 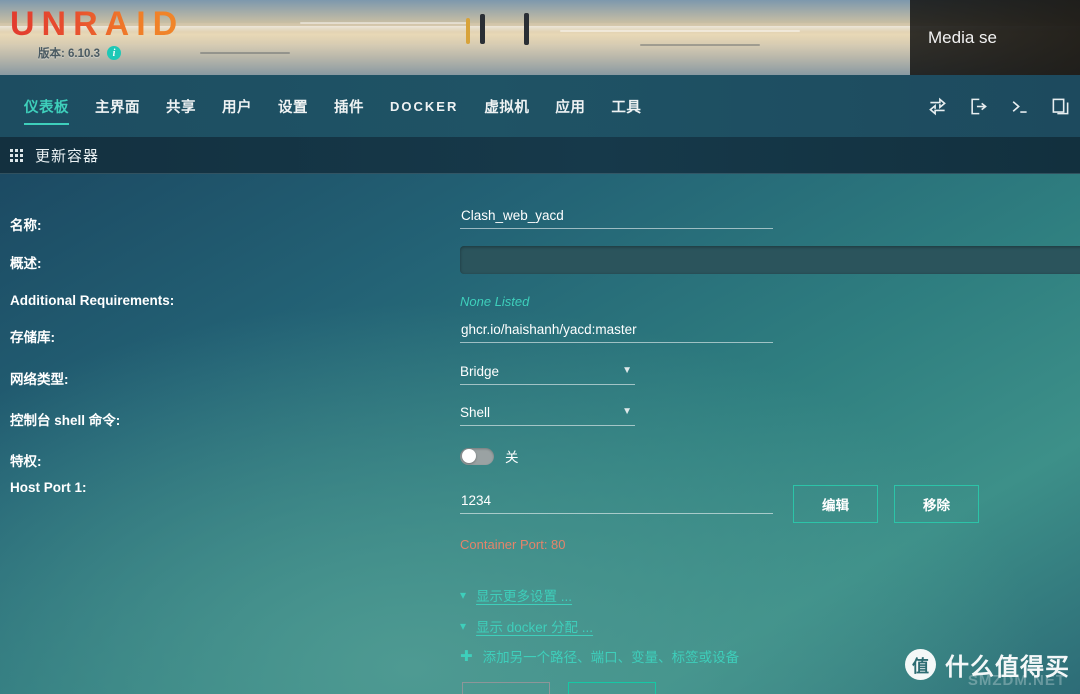 What do you see at coordinates (1019, 106) in the screenshot?
I see `terminal-icon` at bounding box center [1019, 106].